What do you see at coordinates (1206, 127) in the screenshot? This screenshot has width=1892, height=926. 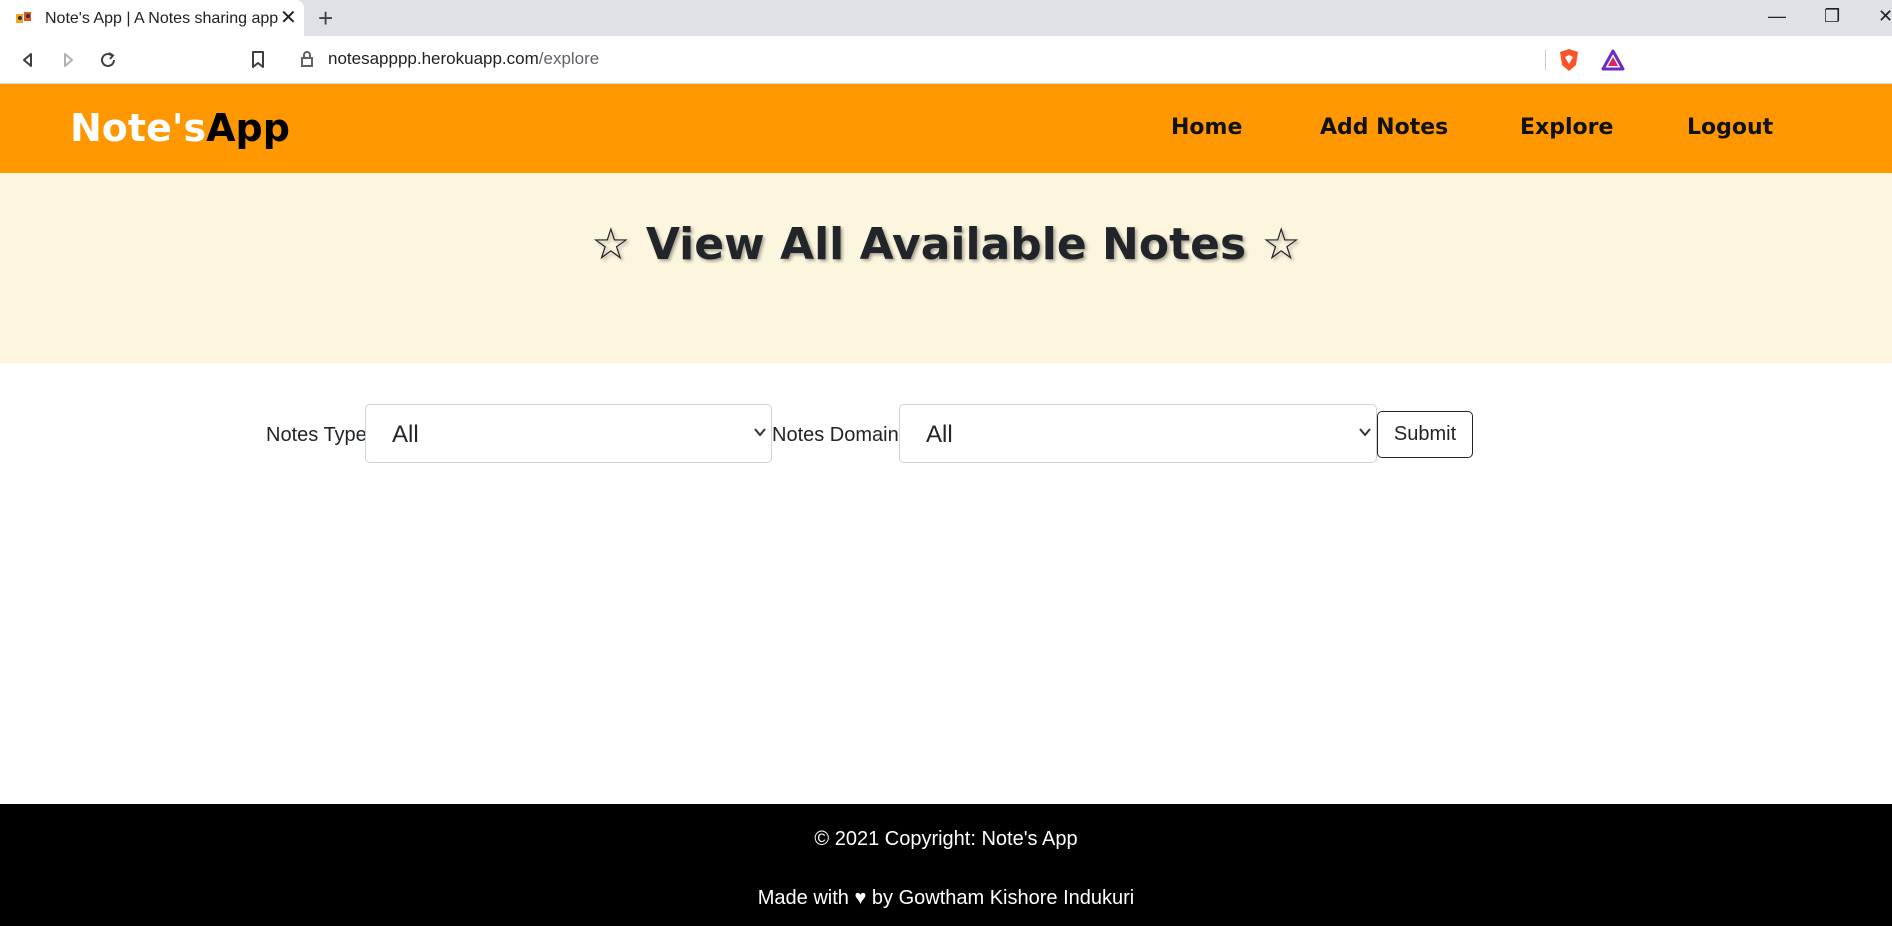 I see `nav-home-link: Home` at bounding box center [1206, 127].